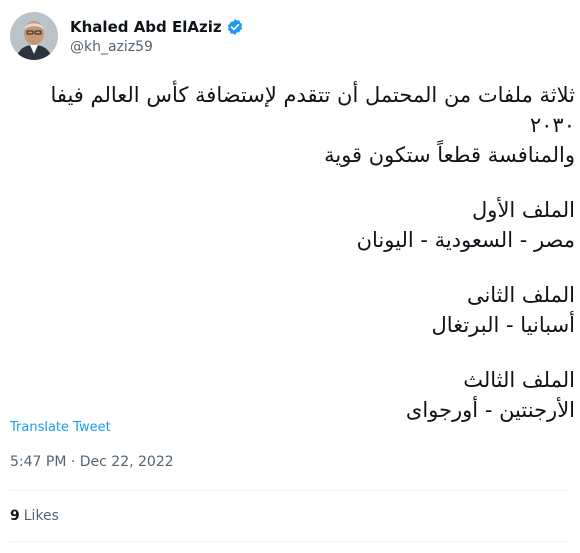 The image size is (580, 553). I want to click on verified-badge-icon, so click(235, 27).